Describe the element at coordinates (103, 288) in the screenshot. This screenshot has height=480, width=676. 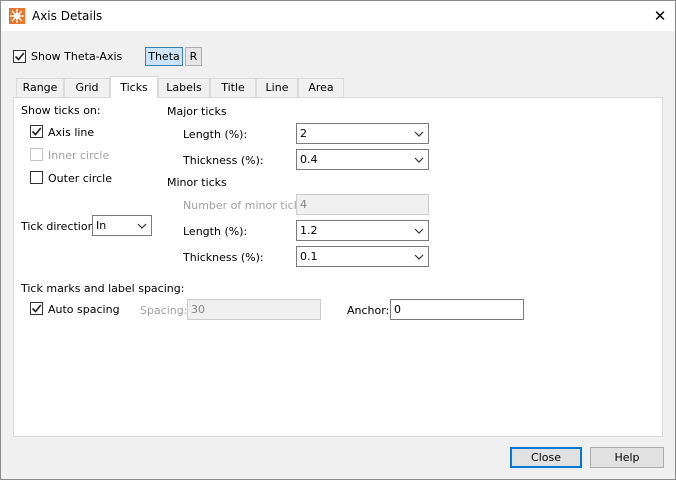
I see `spacing-heading: Tick marks and label spacing:` at that location.